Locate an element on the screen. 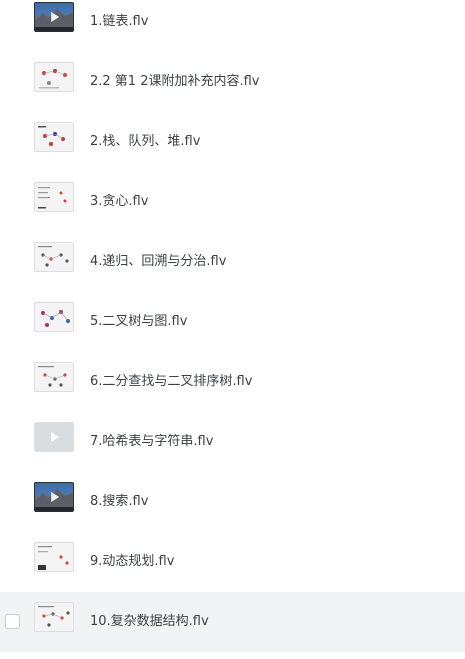  file-row-10: 9.动态规划.flv is located at coordinates (232, 562).